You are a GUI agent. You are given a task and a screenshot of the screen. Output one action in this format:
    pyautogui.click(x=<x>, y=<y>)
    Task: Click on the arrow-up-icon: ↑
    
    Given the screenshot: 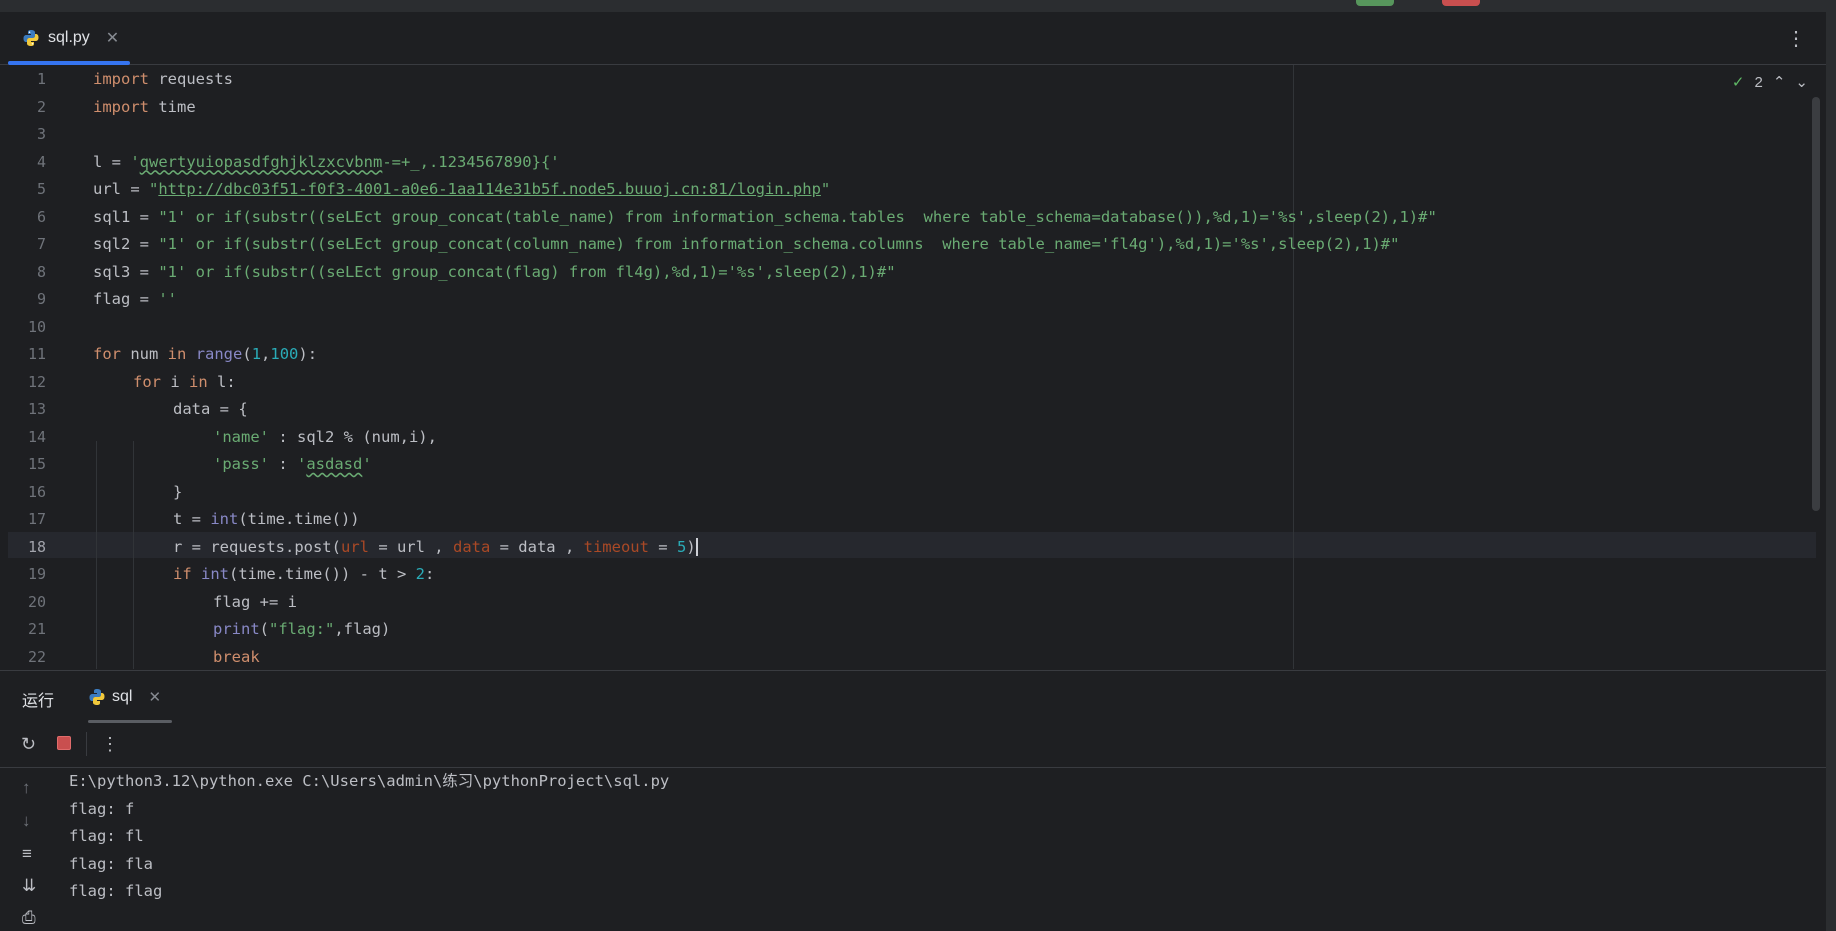 What is the action you would take?
    pyautogui.click(x=26, y=788)
    